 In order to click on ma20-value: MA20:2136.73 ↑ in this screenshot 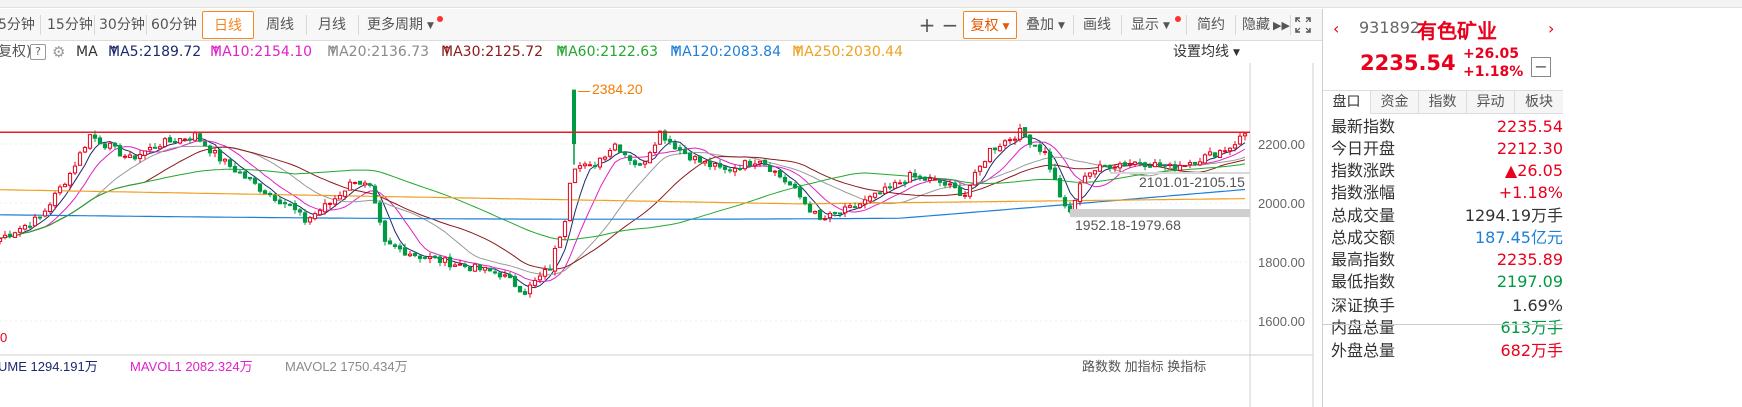, I will do `click(378, 52)`.